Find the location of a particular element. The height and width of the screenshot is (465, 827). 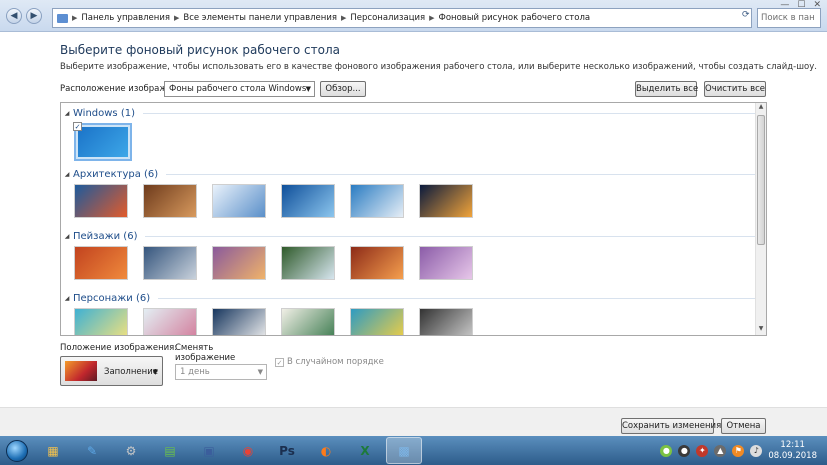

forward-button: ▶ is located at coordinates (34, 16).